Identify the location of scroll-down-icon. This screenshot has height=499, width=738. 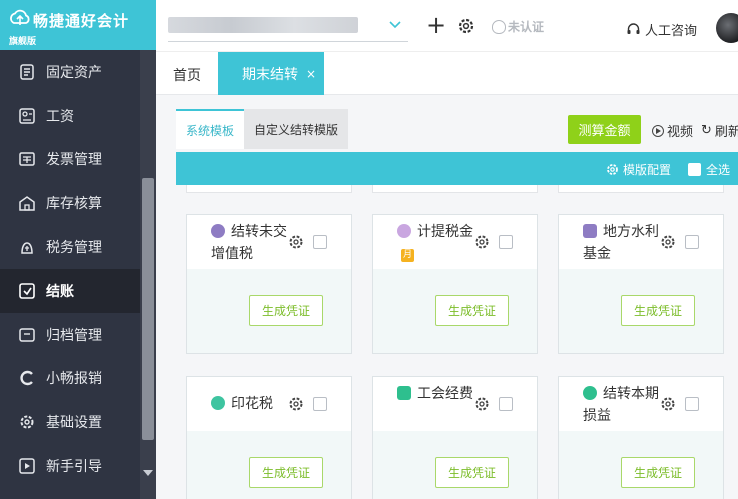
(148, 473).